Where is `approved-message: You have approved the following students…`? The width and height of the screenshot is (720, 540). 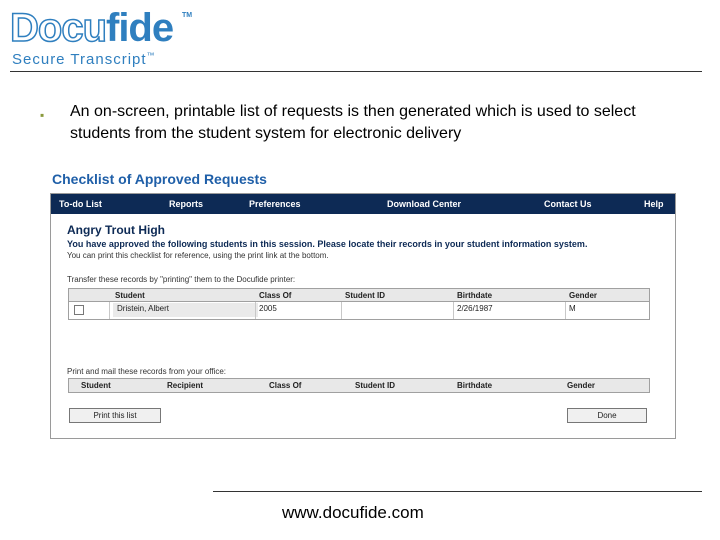 approved-message: You have approved the following students… is located at coordinates (327, 244).